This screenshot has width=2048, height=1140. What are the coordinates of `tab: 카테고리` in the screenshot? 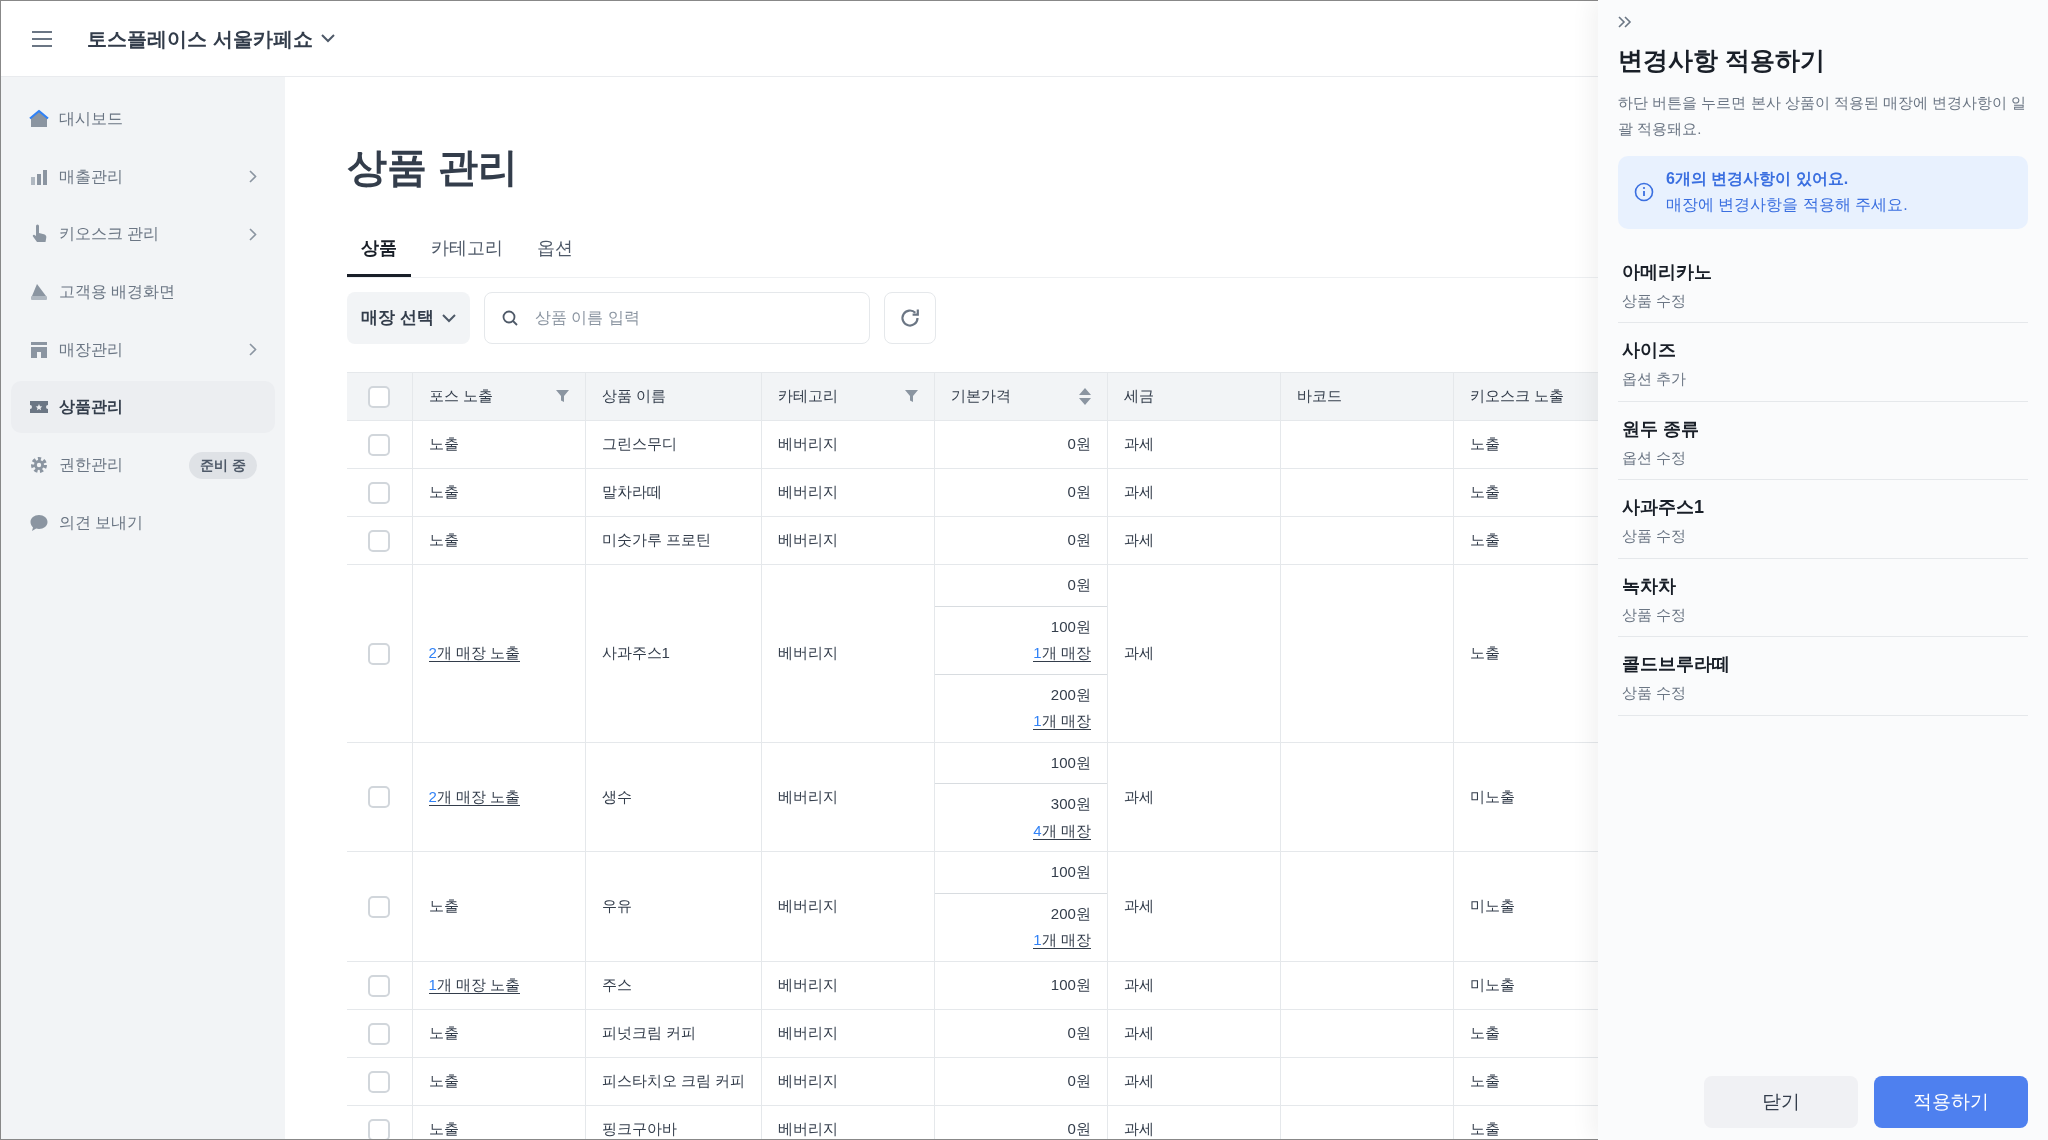 It's located at (467, 252).